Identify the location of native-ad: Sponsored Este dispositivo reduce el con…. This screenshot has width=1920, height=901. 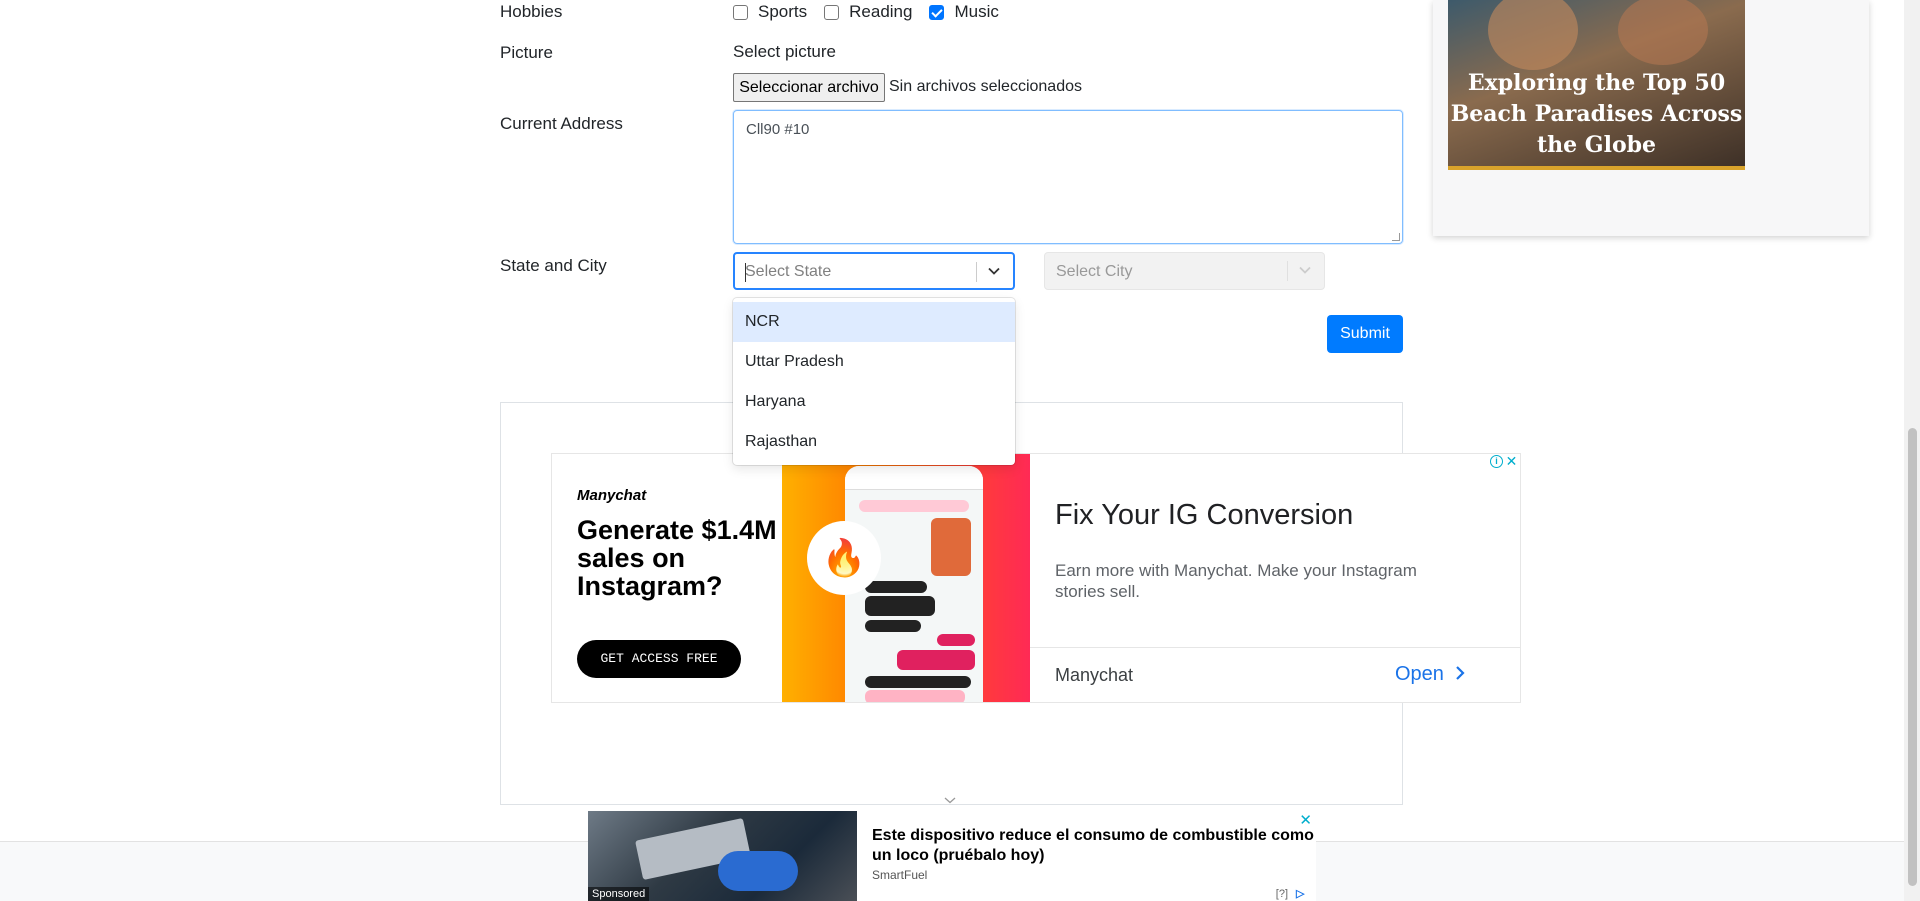
(952, 856).